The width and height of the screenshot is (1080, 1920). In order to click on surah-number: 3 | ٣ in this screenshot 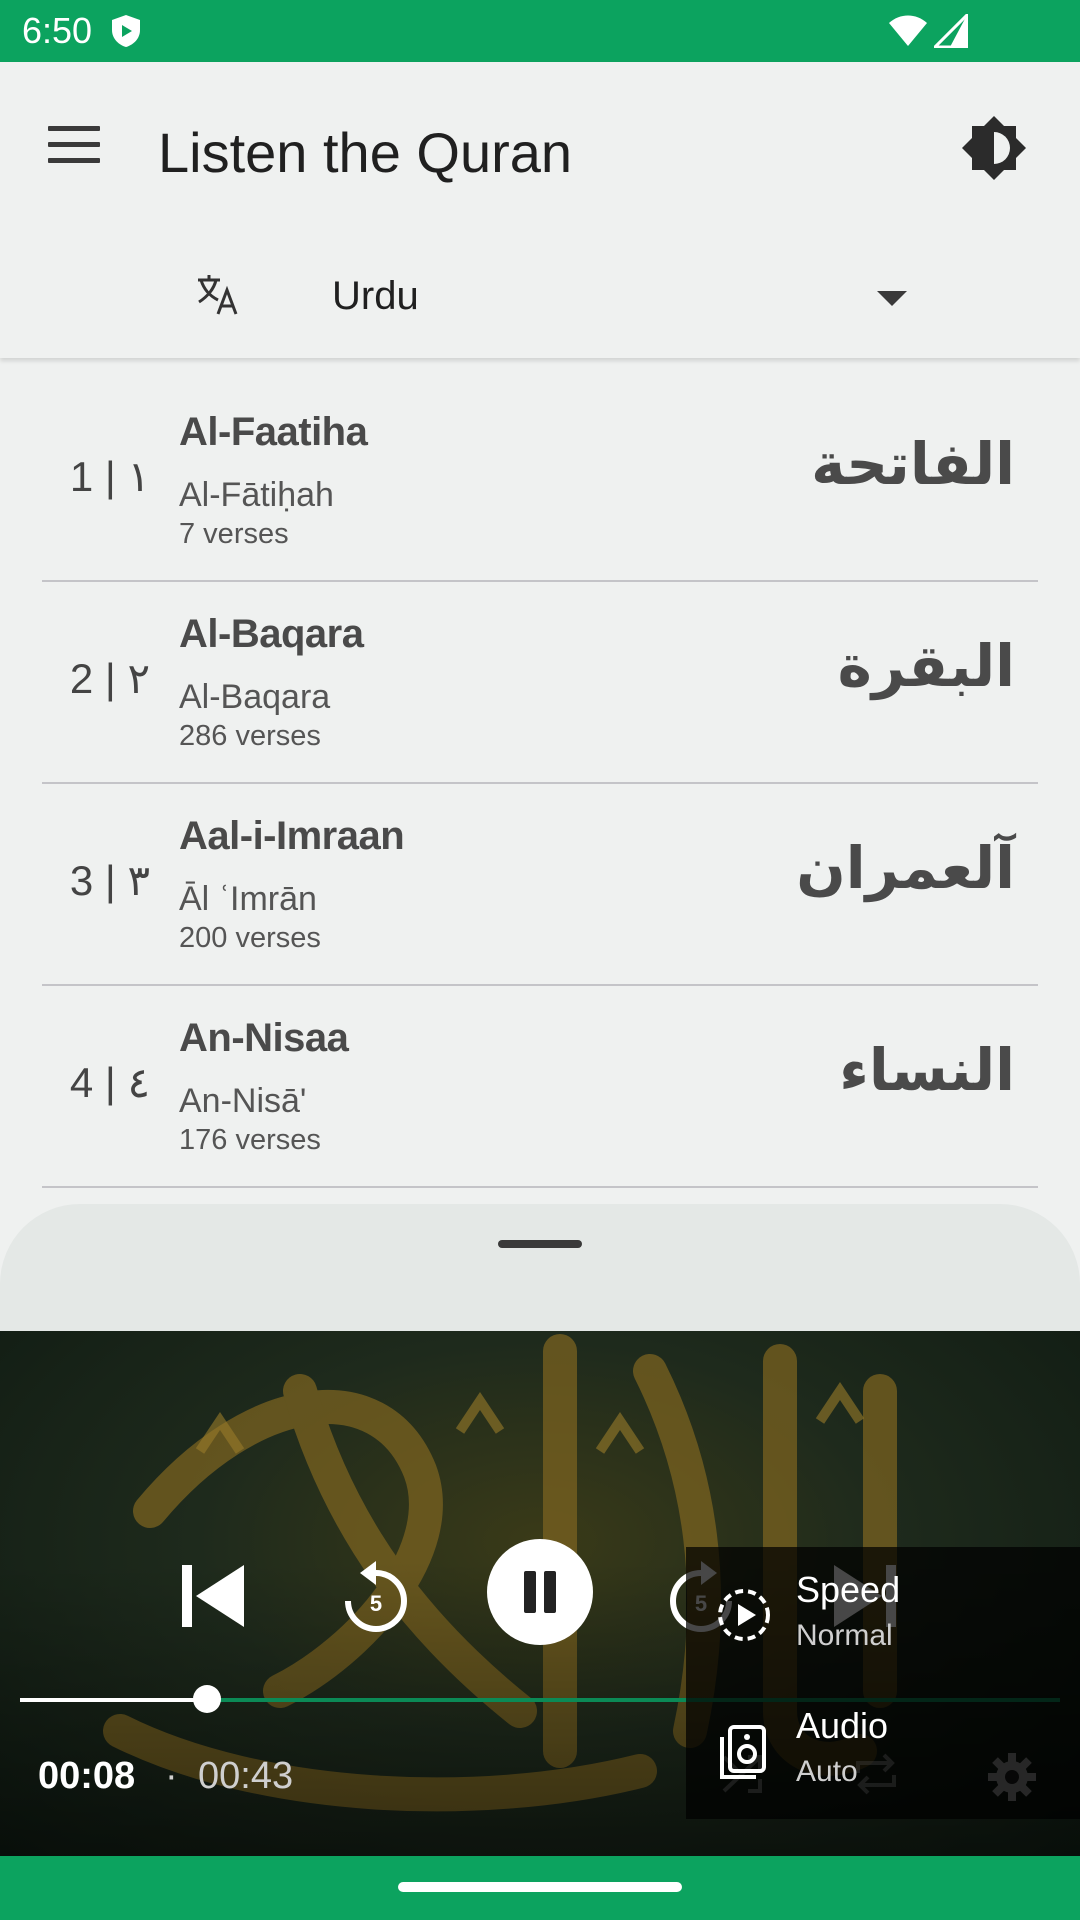, I will do `click(110, 880)`.